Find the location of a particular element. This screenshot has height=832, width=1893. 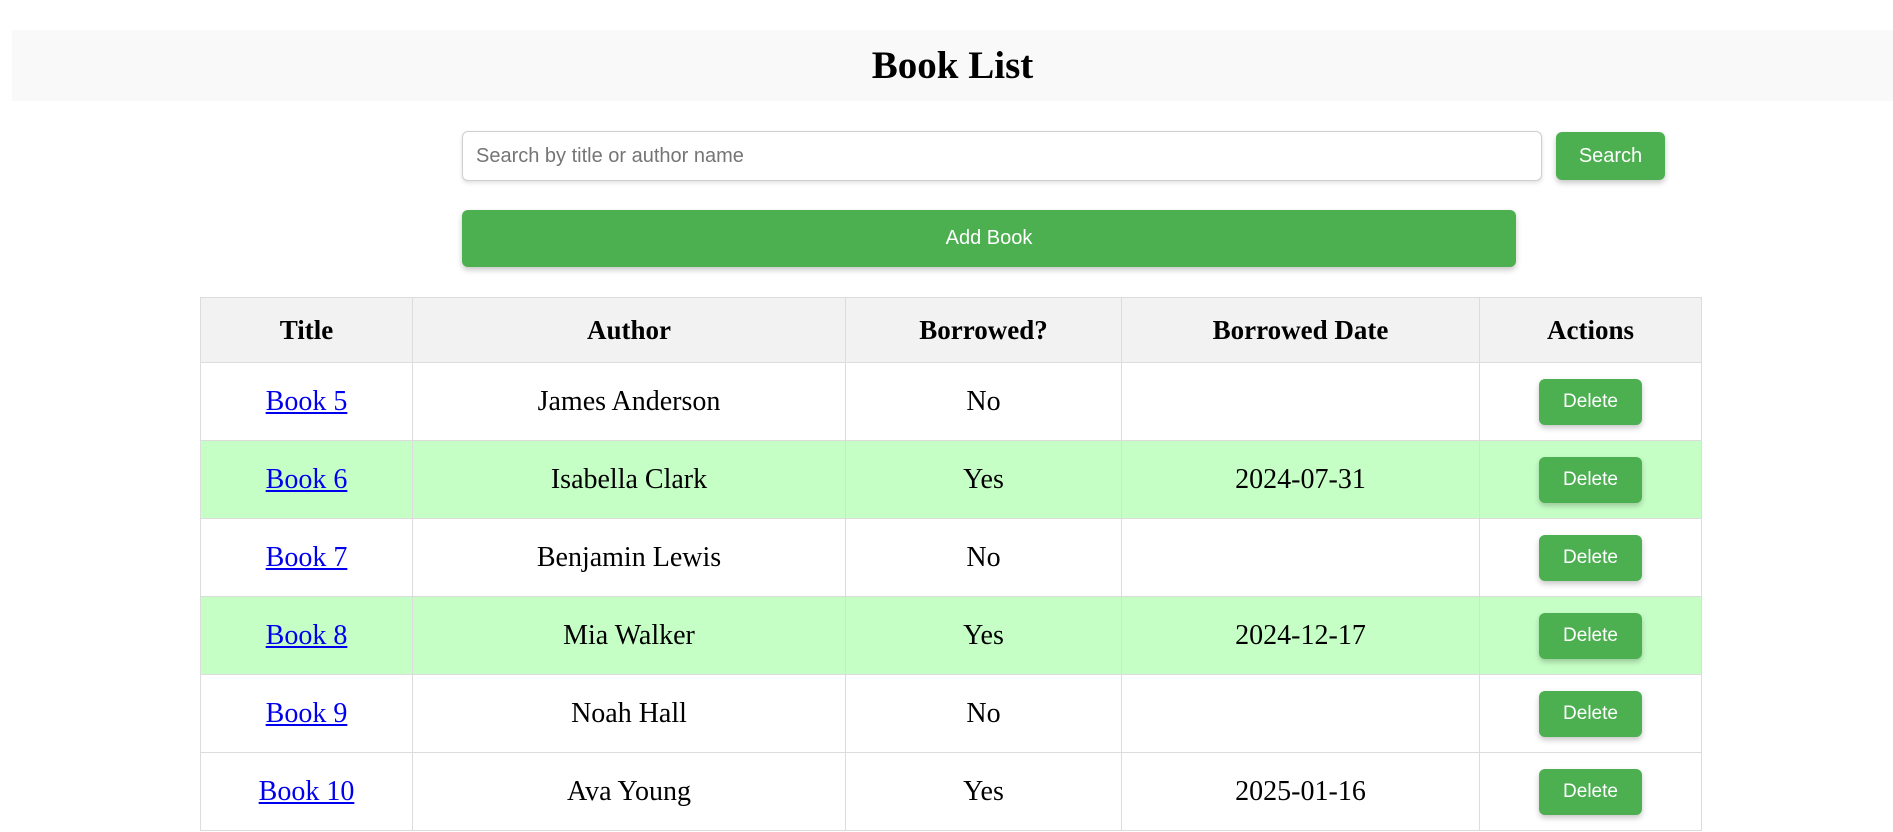

author-cell: Mia Walker is located at coordinates (629, 635).